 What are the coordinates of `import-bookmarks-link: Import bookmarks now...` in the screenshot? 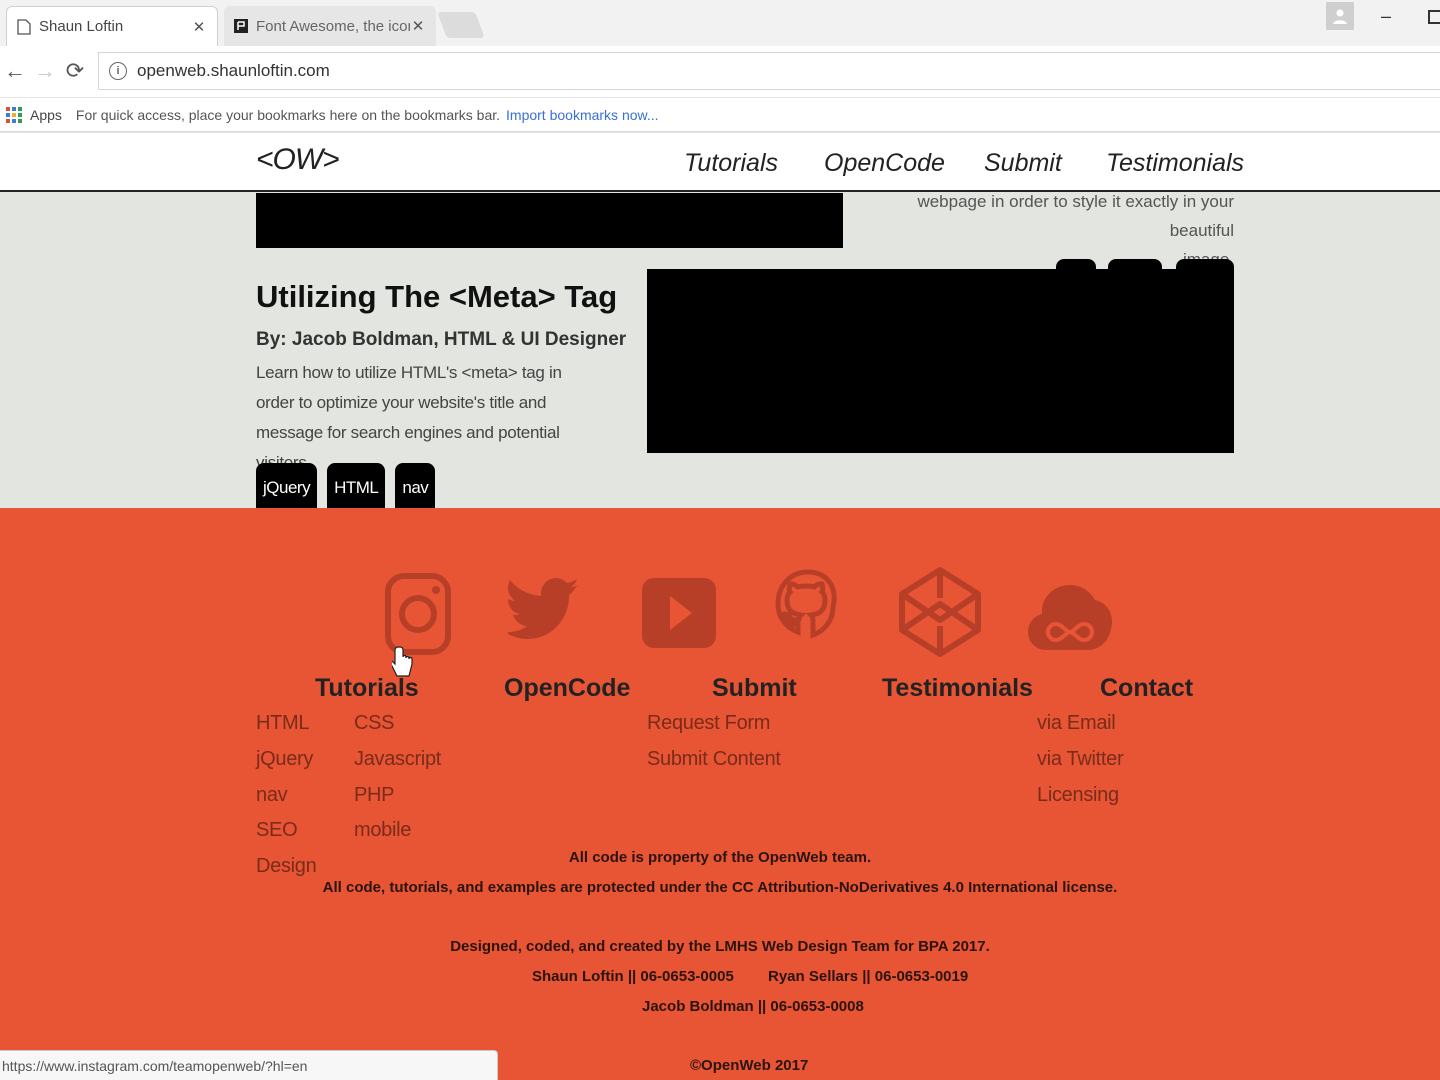 It's located at (582, 115).